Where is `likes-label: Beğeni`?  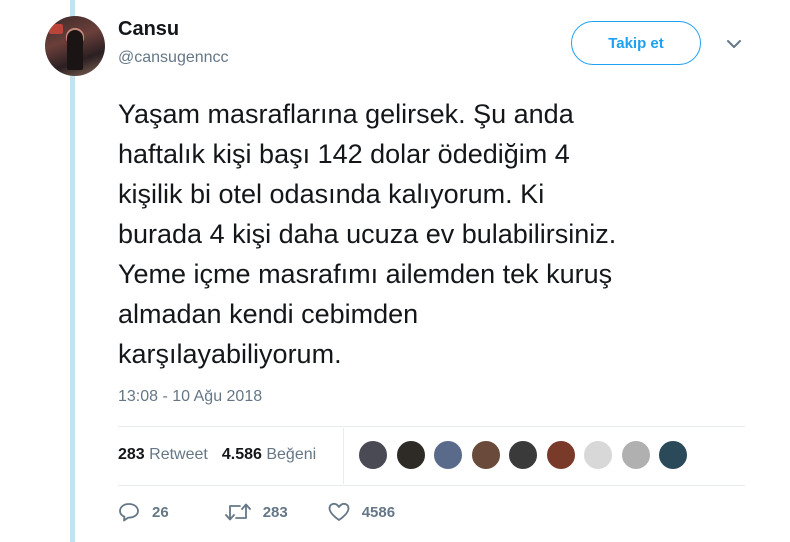 likes-label: Beğeni is located at coordinates (291, 455).